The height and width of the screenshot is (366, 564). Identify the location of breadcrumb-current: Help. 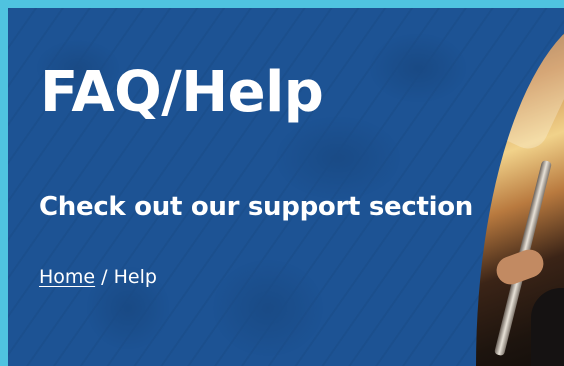
(135, 277).